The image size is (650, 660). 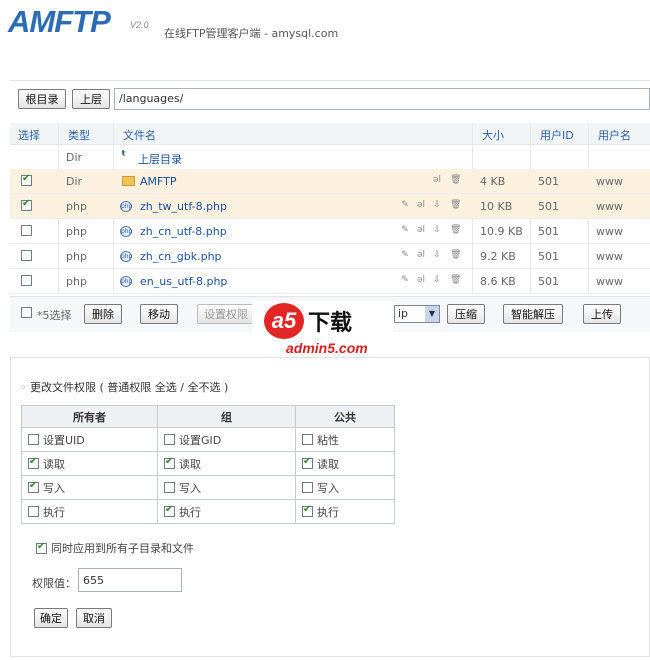 What do you see at coordinates (124, 156) in the screenshot?
I see `up-arrow-icon: ᵗ` at bounding box center [124, 156].